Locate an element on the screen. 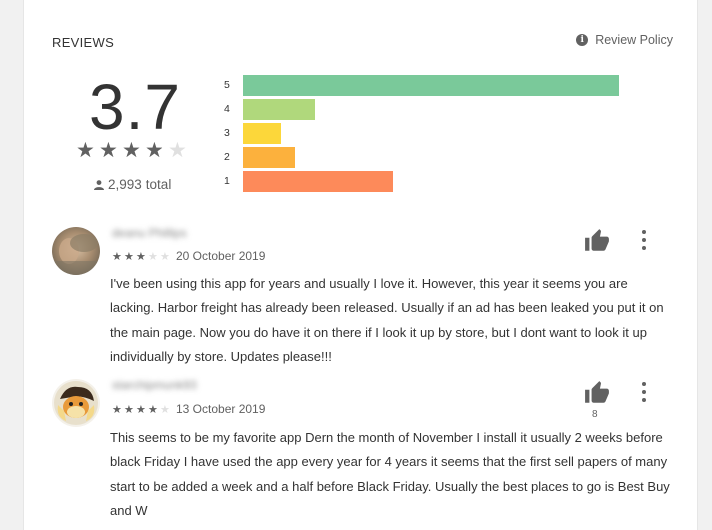 The height and width of the screenshot is (530, 712). review-policy-link: i Review Policy is located at coordinates (624, 40).